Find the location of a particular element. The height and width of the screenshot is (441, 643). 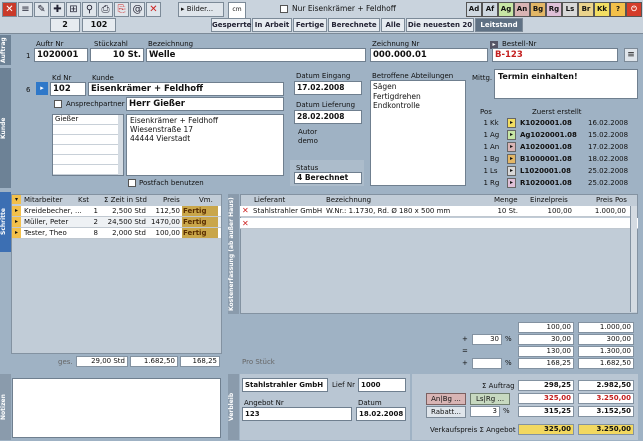

dept-filter-af: Af is located at coordinates (490, 9).